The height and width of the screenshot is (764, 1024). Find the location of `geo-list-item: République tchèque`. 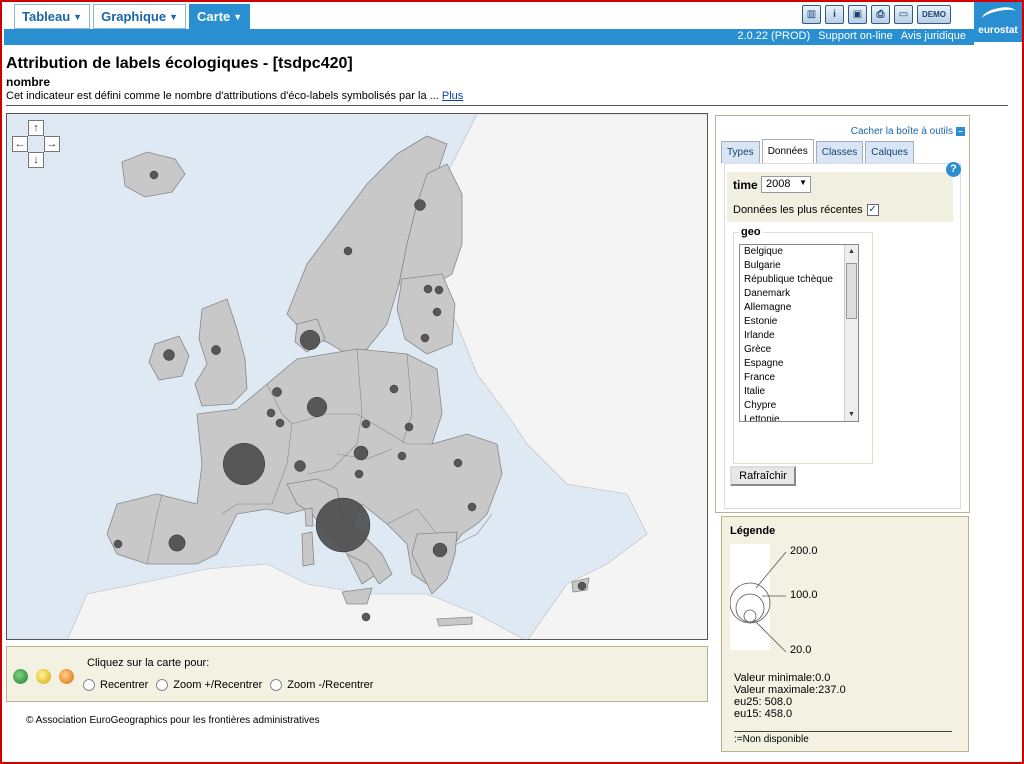

geo-list-item: République tchèque is located at coordinates (799, 280).